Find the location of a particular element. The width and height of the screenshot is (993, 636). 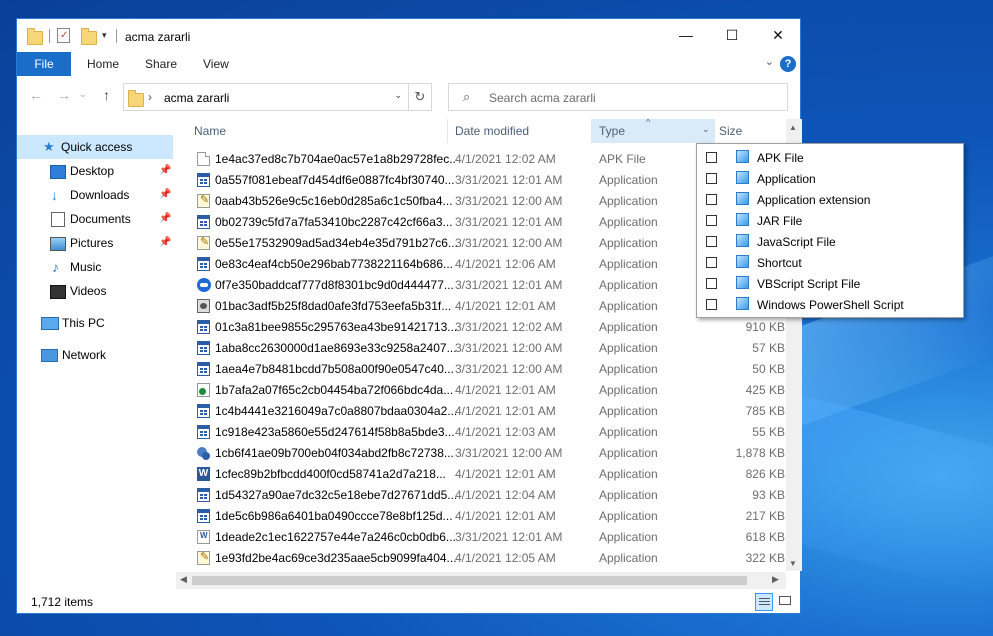

column-type: Type is located at coordinates (612, 131).